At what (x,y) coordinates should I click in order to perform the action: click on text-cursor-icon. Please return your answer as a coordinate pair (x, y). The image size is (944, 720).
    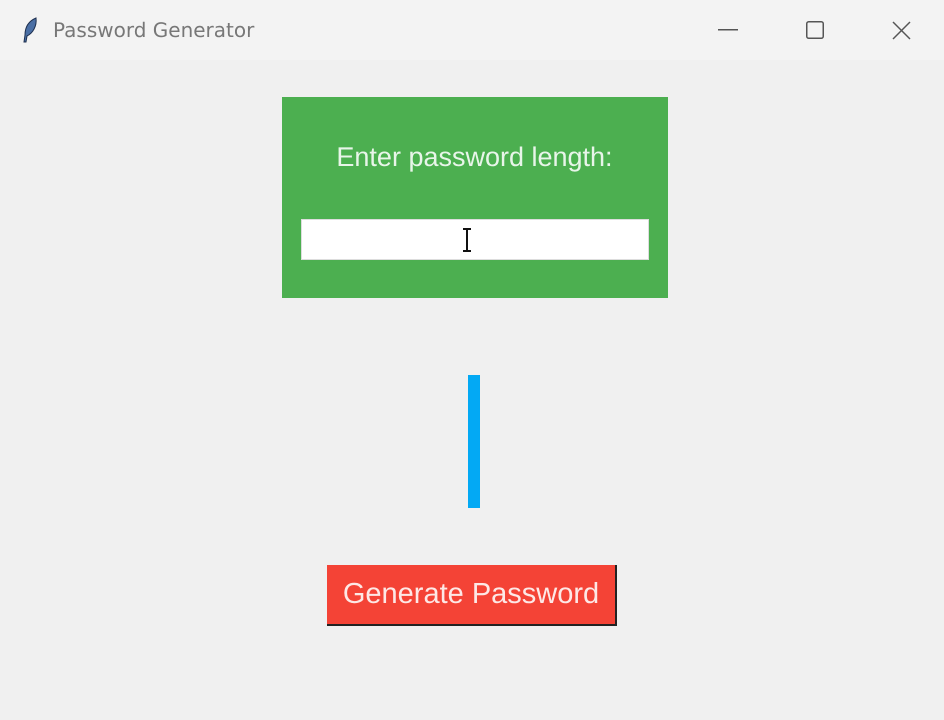
    Looking at the image, I should click on (467, 240).